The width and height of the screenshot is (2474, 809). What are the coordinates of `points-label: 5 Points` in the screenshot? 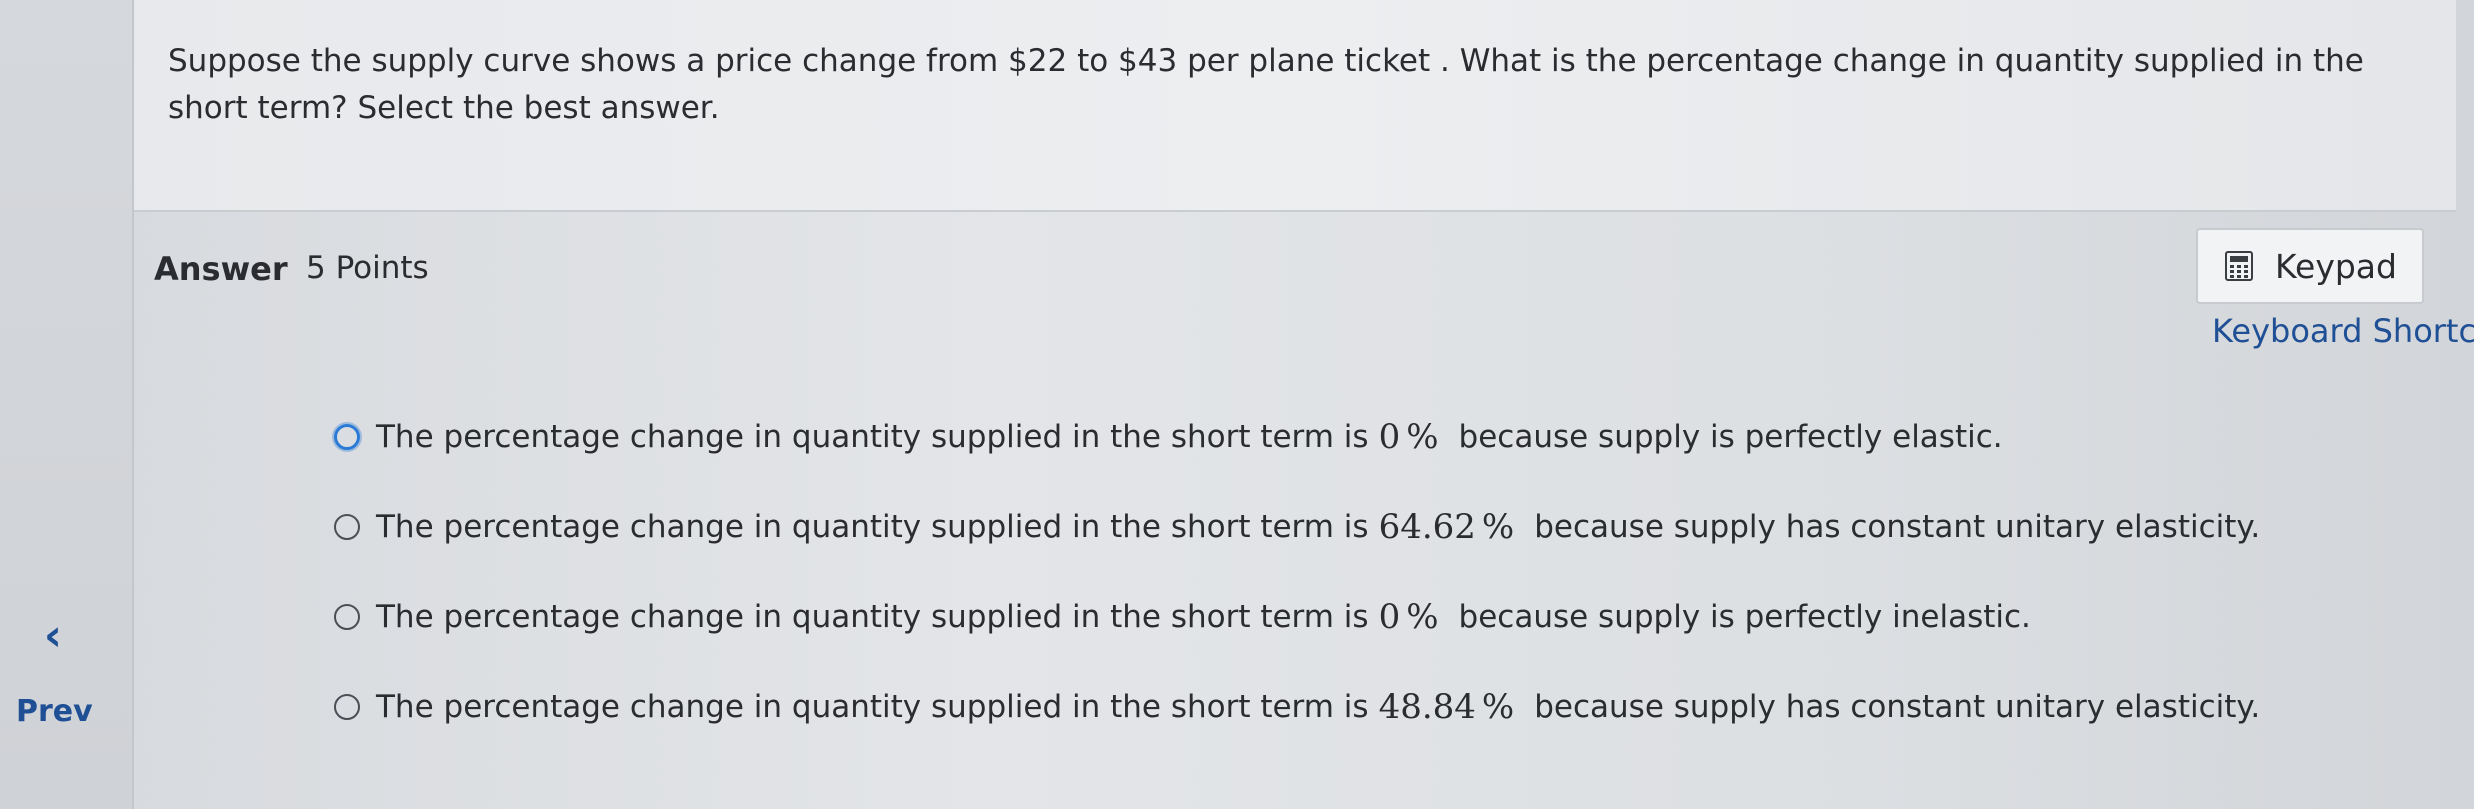 It's located at (367, 268).